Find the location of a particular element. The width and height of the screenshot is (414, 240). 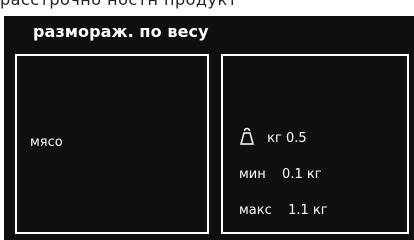

max-weight-row: макс 1.1 кг is located at coordinates (283, 211).